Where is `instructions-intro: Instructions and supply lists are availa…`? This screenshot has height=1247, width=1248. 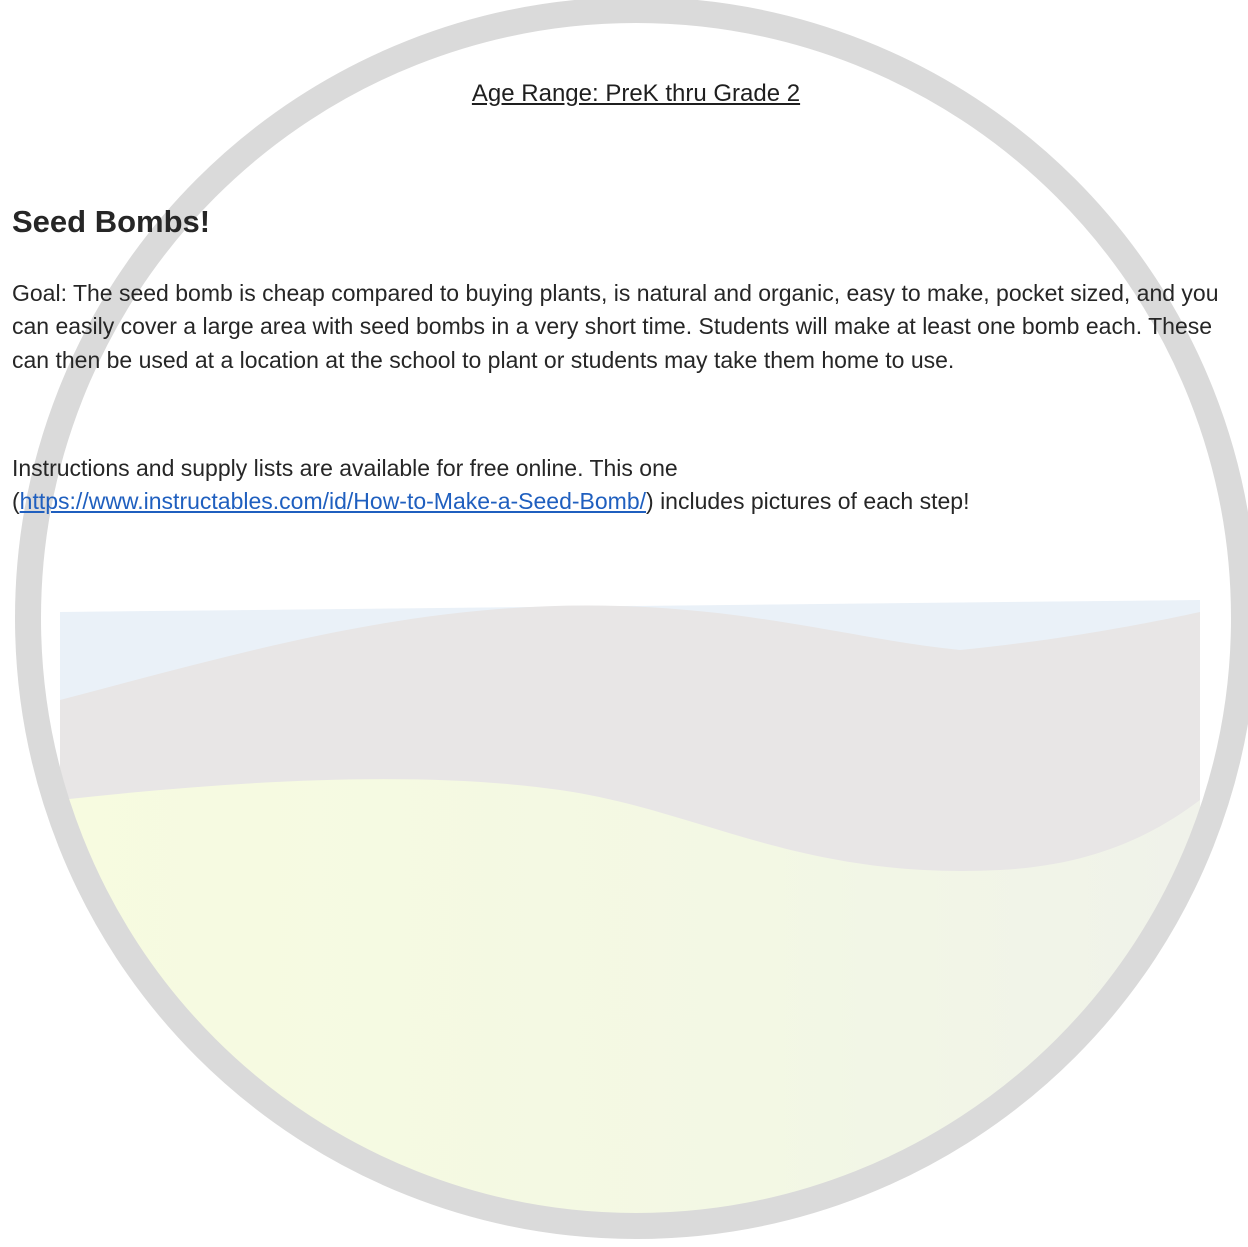
instructions-intro: Instructions and supply lists are availa… is located at coordinates (345, 468).